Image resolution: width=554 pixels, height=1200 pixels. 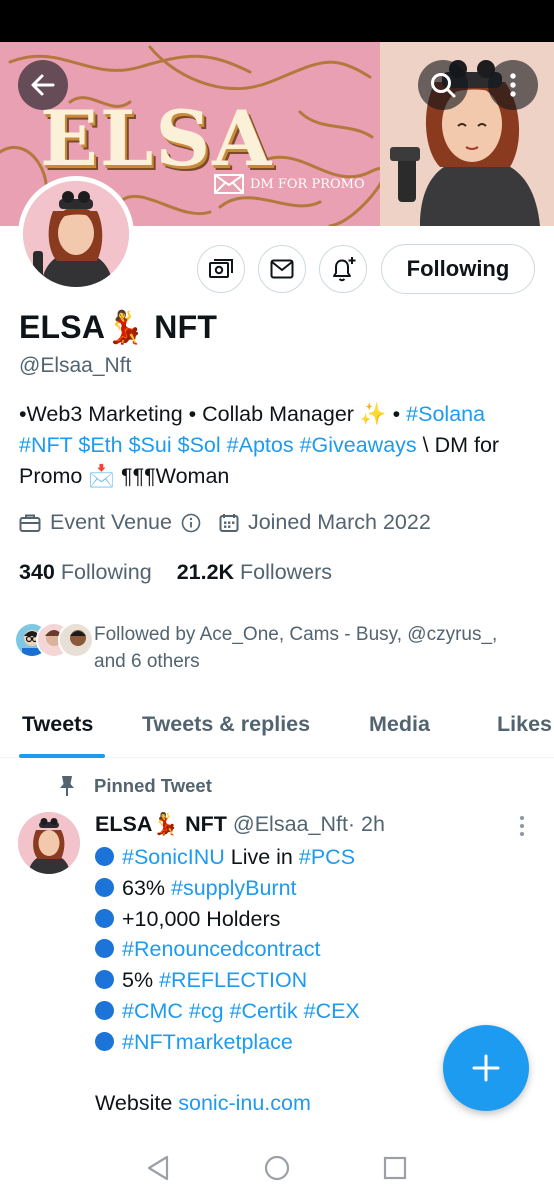 What do you see at coordinates (30, 523) in the screenshot?
I see `briefcase-icon` at bounding box center [30, 523].